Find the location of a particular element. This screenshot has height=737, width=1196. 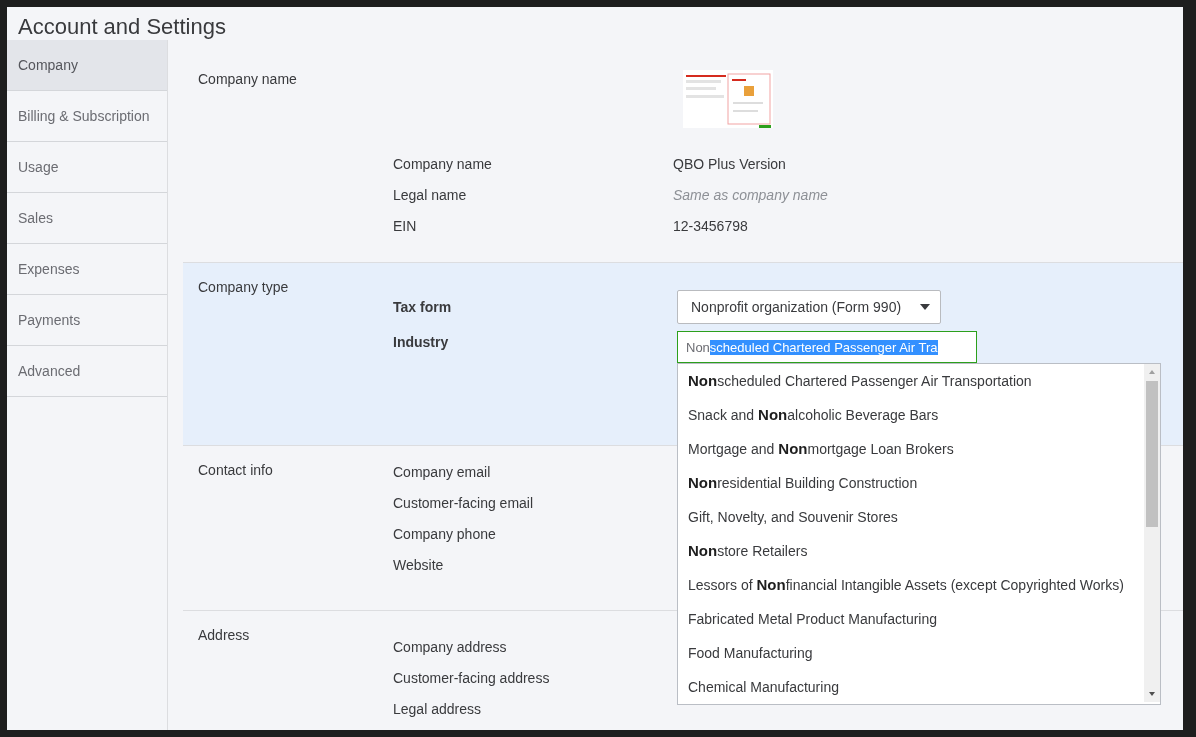

section-title: Contact info is located at coordinates (235, 470).